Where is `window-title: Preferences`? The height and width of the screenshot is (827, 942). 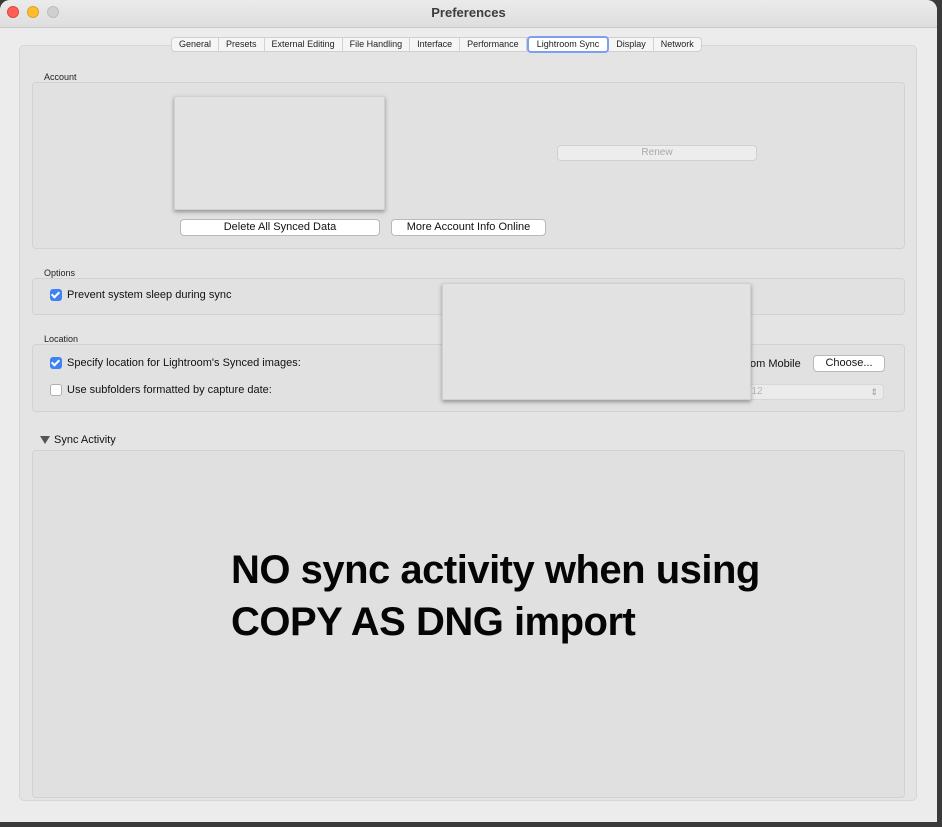
window-title: Preferences is located at coordinates (468, 12).